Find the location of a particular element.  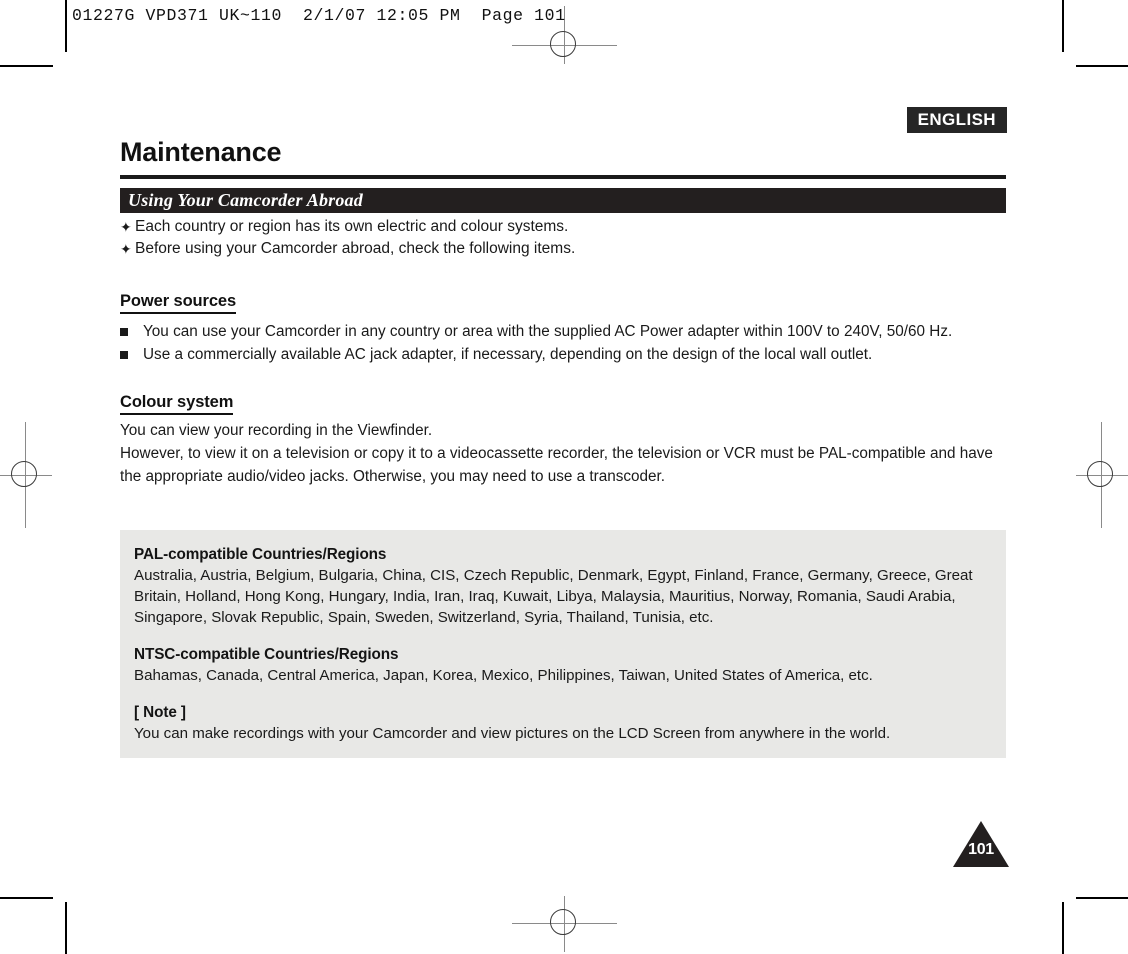

page-title: Maintenance is located at coordinates (201, 152).